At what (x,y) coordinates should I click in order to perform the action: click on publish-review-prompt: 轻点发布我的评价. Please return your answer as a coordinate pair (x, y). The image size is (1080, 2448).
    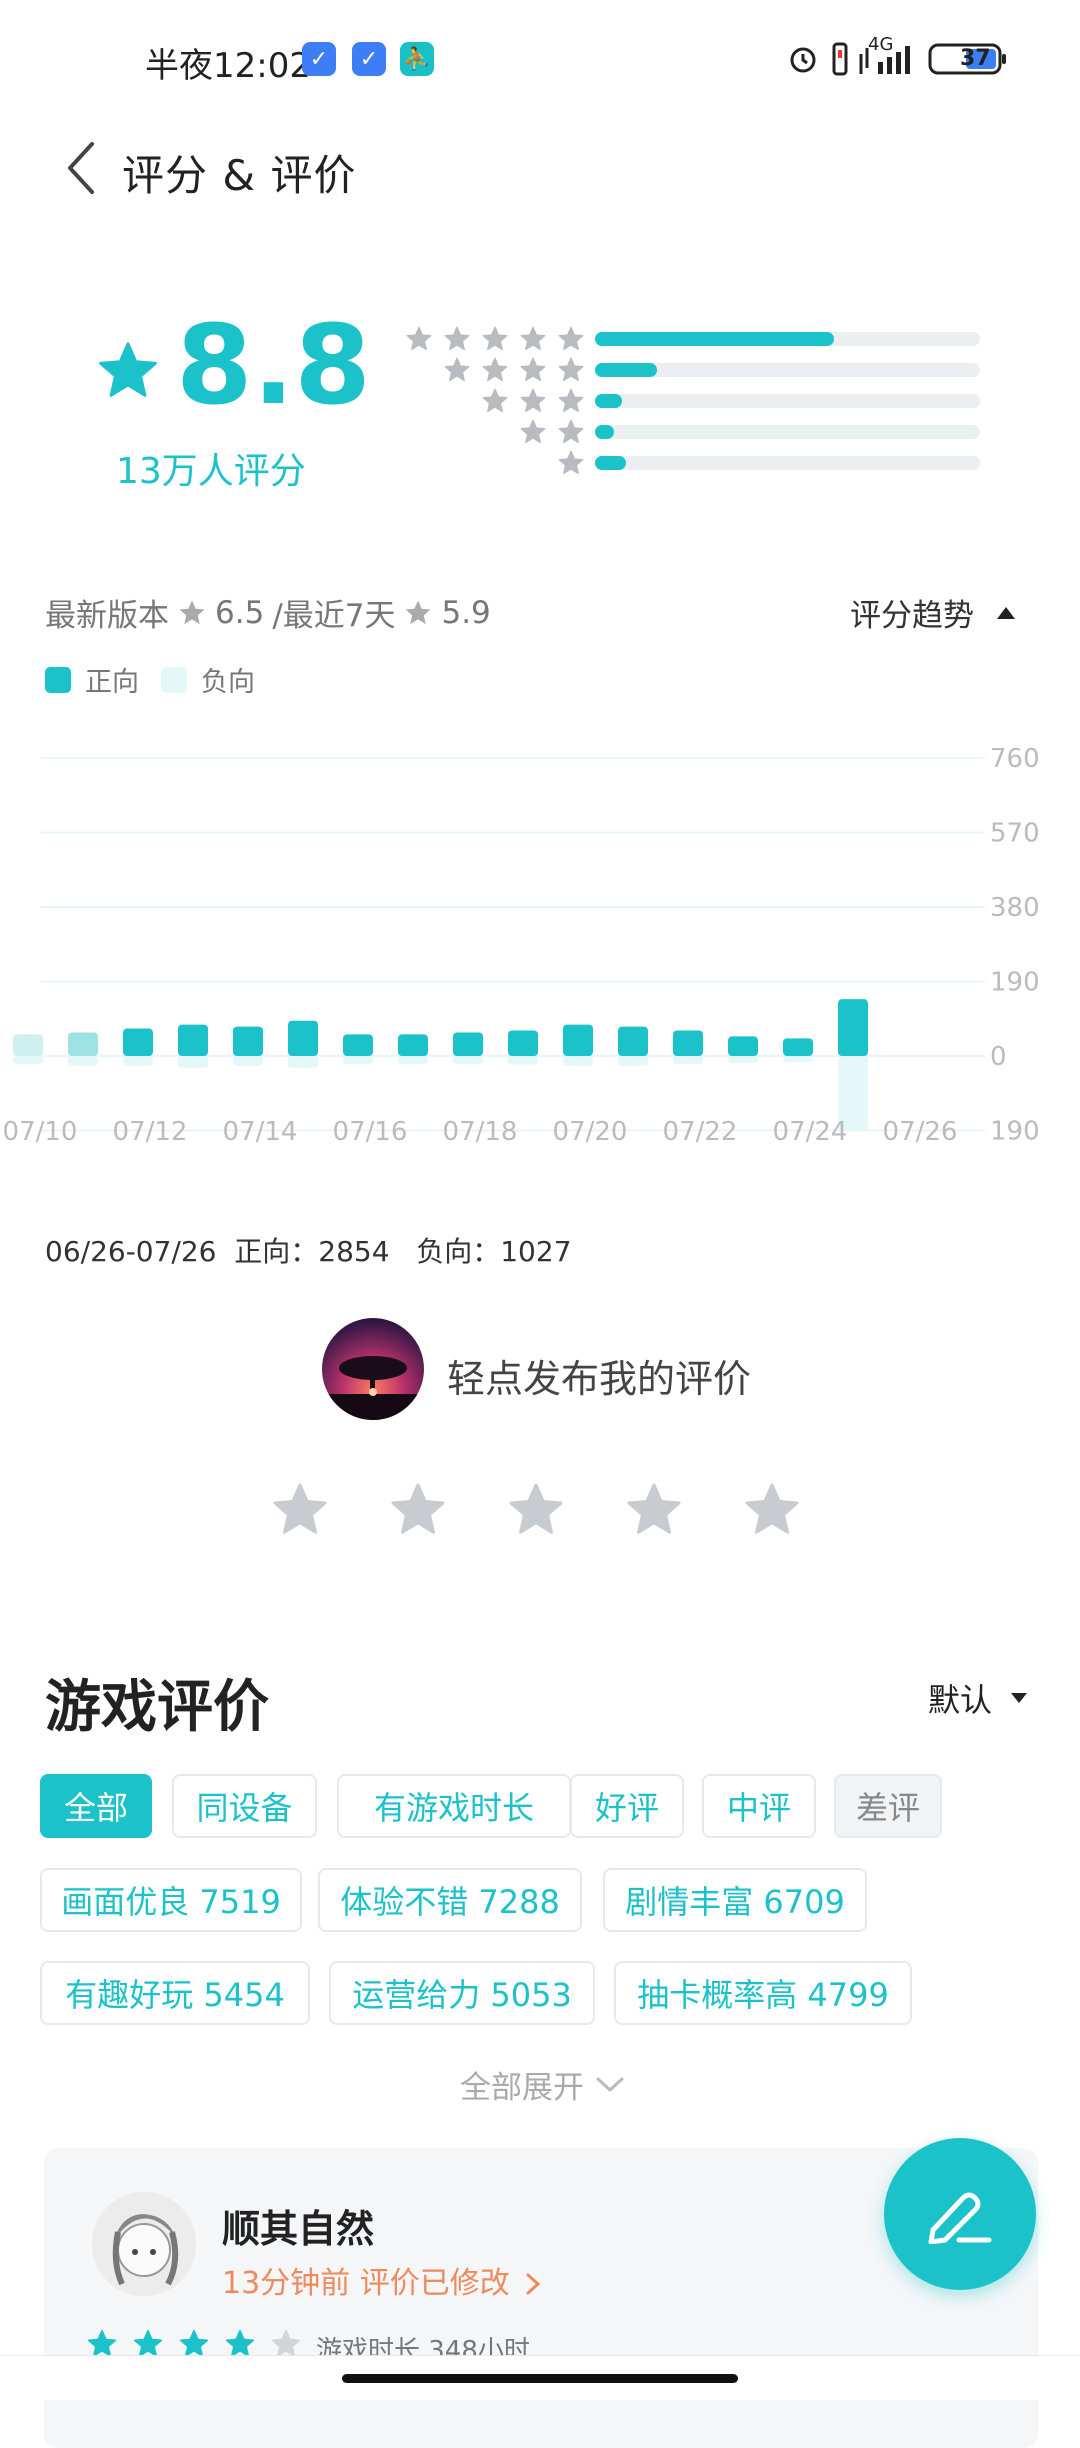
    Looking at the image, I should click on (599, 1375).